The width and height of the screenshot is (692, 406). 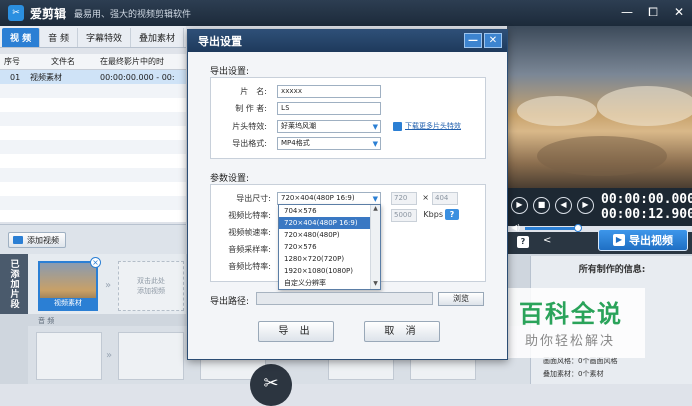 I want to click on author-input: LS, so click(x=329, y=108).